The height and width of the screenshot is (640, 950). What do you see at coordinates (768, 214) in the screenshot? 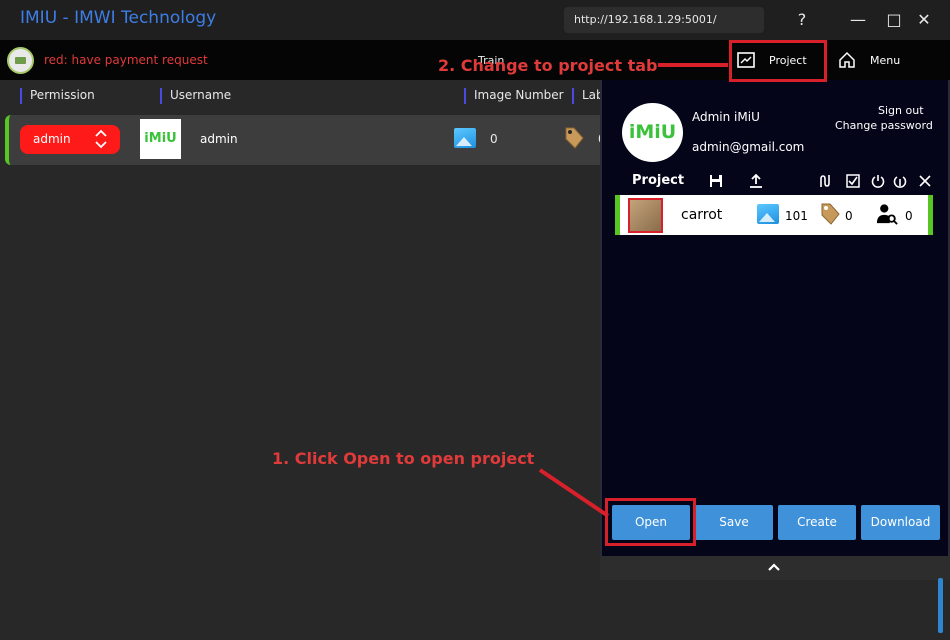
I see `project-image-icon` at bounding box center [768, 214].